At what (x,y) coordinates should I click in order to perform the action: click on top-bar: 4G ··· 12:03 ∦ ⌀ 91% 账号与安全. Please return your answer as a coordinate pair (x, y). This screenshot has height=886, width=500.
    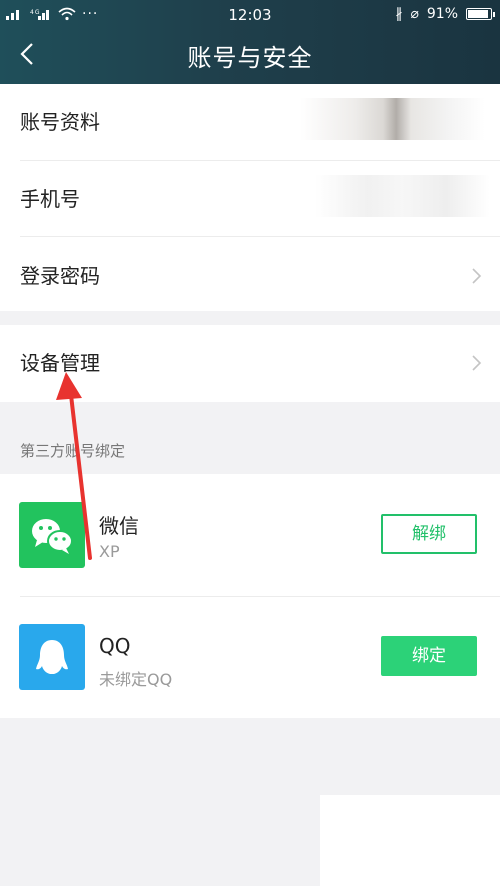
    Looking at the image, I should click on (250, 42).